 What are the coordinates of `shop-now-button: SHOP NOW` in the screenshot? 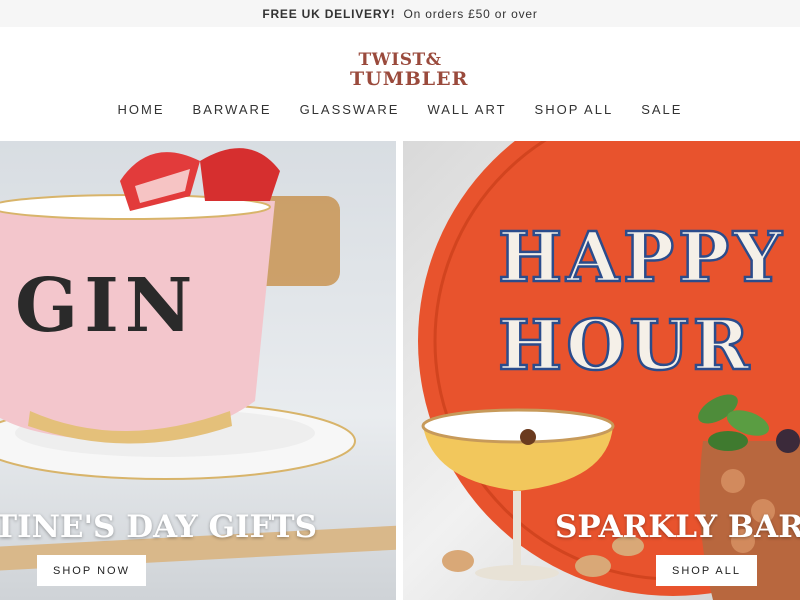 It's located at (91, 570).